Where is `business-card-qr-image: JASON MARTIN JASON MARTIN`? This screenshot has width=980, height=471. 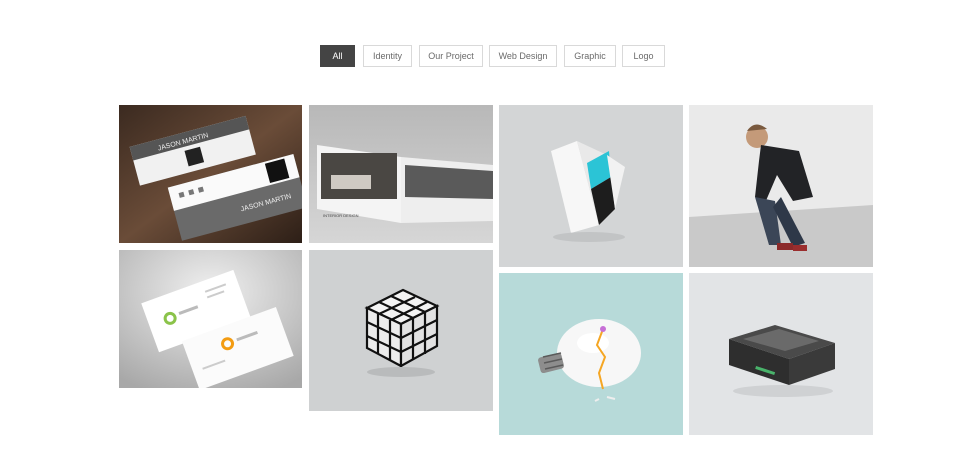
business-card-qr-image: JASON MARTIN JASON MARTIN is located at coordinates (210, 174).